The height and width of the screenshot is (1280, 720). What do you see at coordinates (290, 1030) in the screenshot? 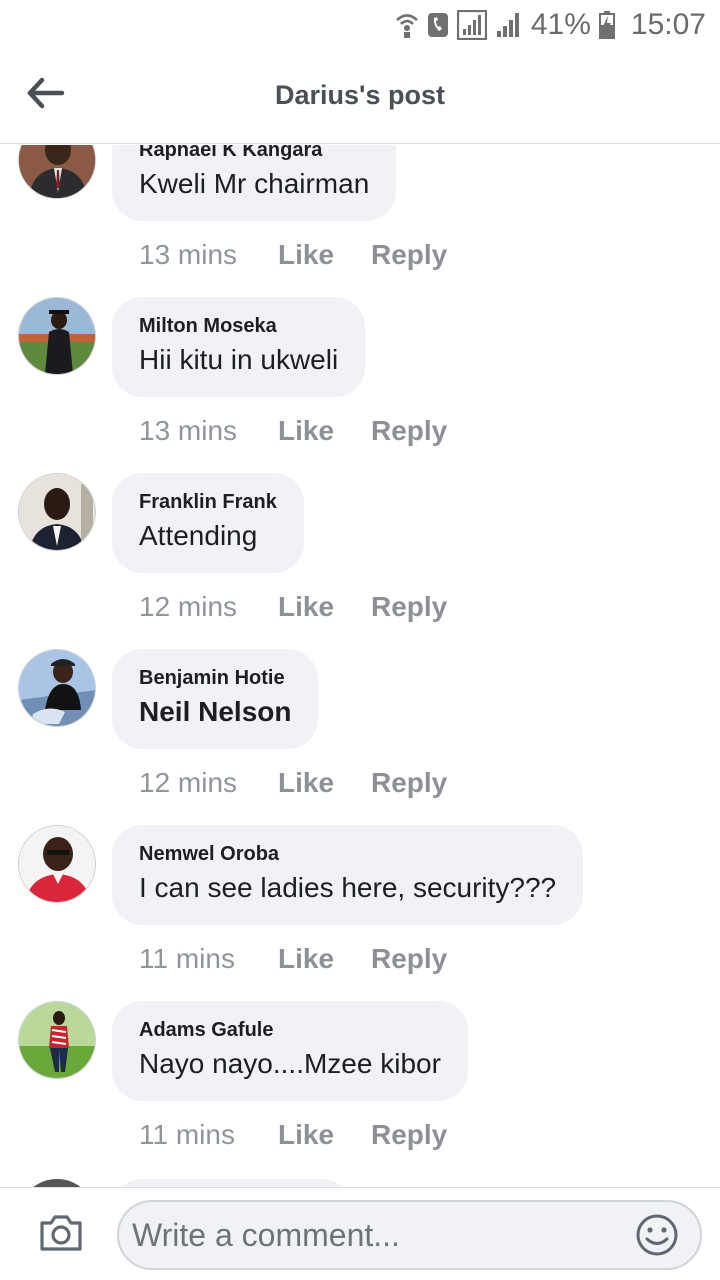
I see `commenter-name: Adams Gafule` at bounding box center [290, 1030].